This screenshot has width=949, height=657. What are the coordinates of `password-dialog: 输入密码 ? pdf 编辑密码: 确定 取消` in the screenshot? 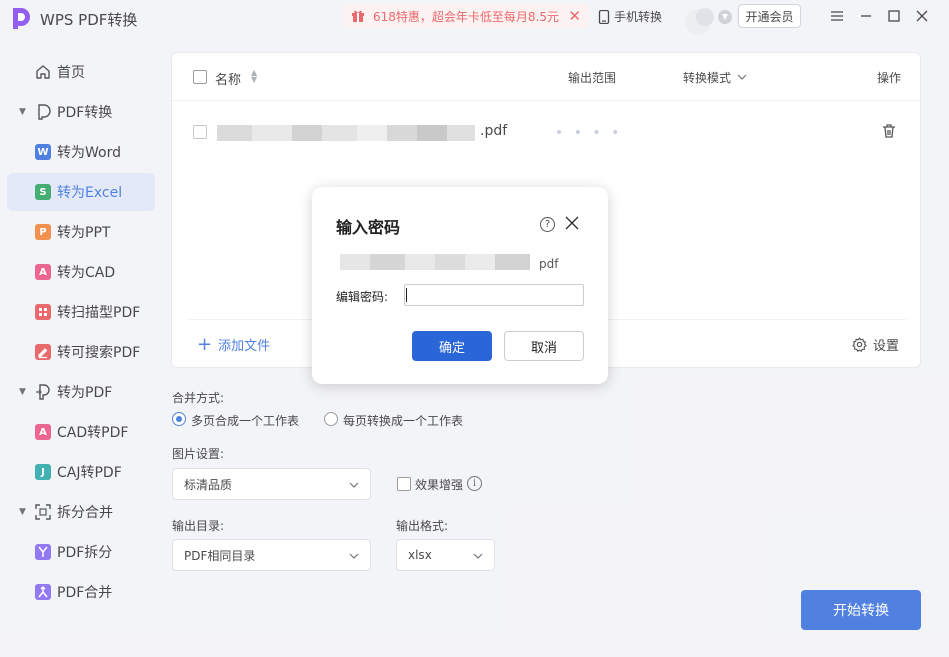 It's located at (460, 285).